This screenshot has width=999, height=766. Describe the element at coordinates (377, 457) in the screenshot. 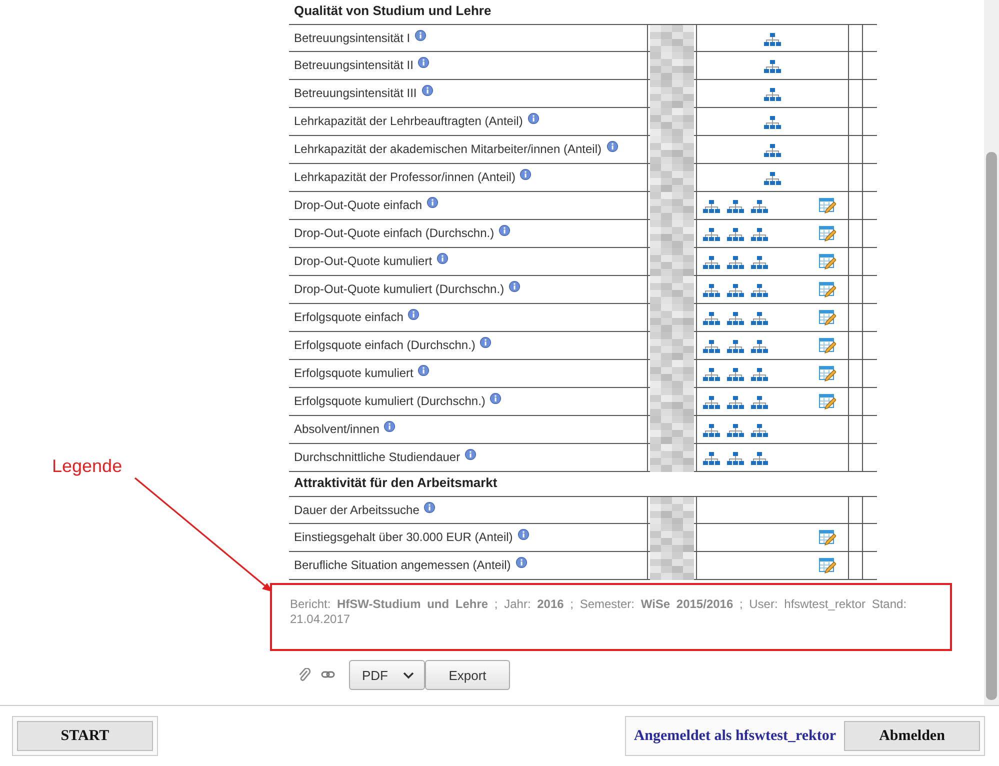

I see `indicator-label: Durchschnittliche Studiendauer` at that location.